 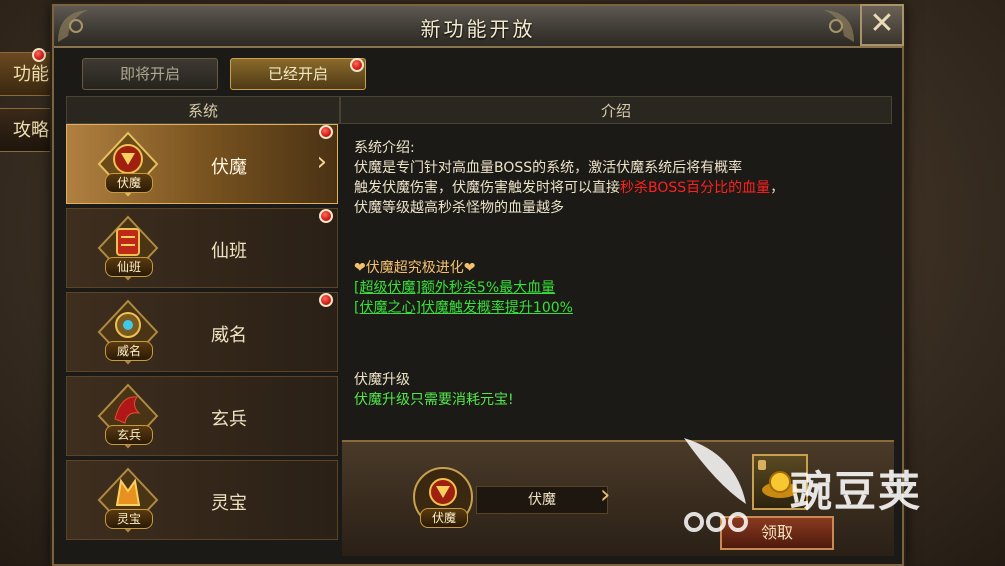 I want to click on close-button: ✕, so click(x=882, y=25).